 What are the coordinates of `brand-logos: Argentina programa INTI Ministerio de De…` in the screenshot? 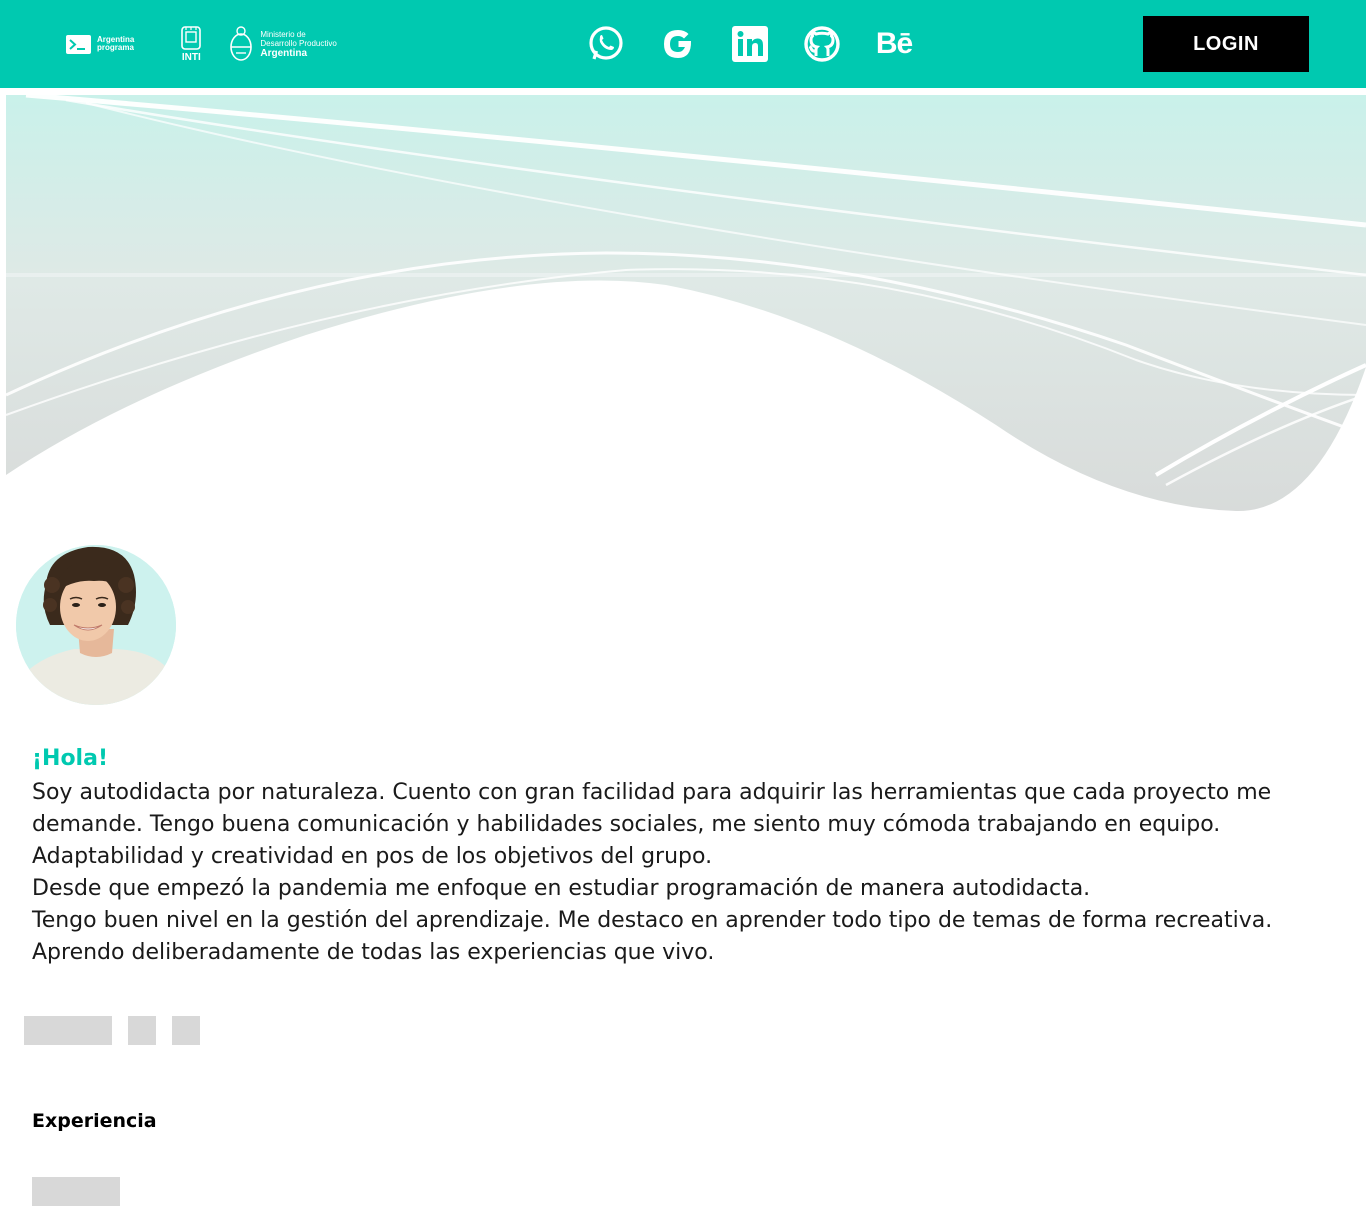 It's located at (201, 44).